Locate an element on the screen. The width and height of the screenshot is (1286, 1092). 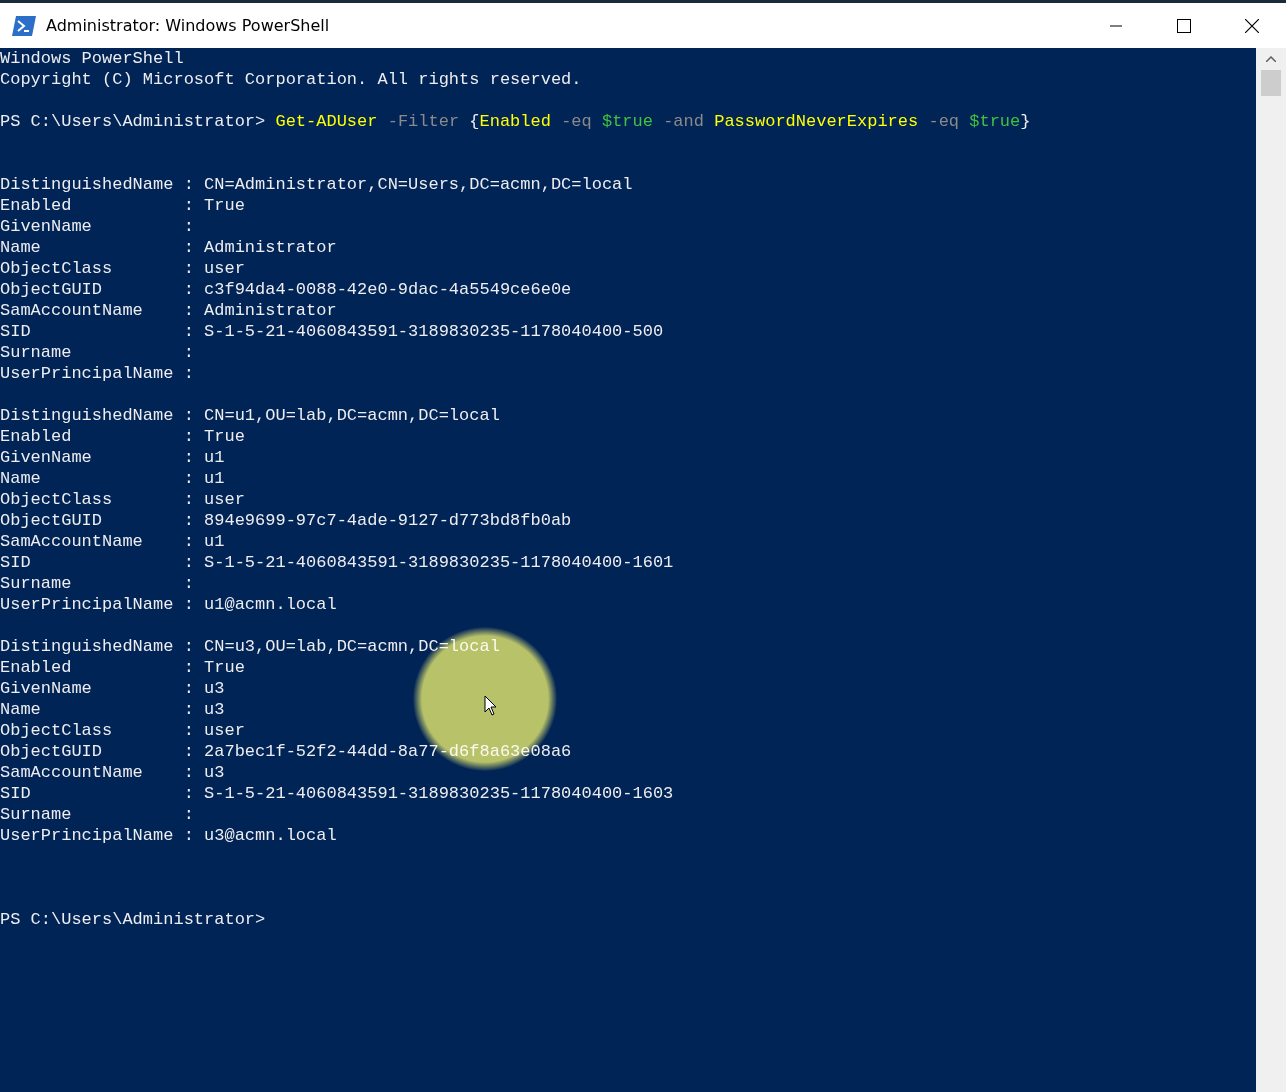
property-line: SID : S-1-5-21-4060843591-3189830235-1178040400-500 is located at coordinates (332, 331).